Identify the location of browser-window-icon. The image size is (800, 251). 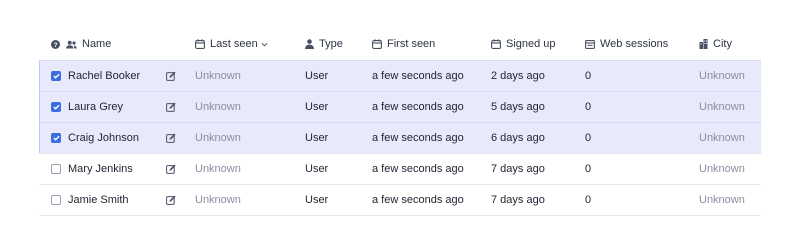
(590, 44).